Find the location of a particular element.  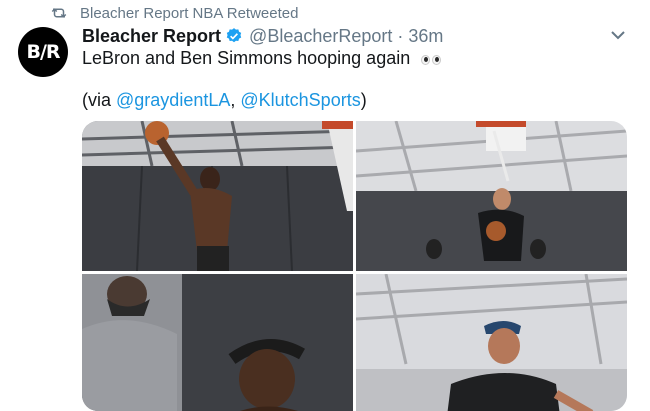

retweet-icon is located at coordinates (59, 13).